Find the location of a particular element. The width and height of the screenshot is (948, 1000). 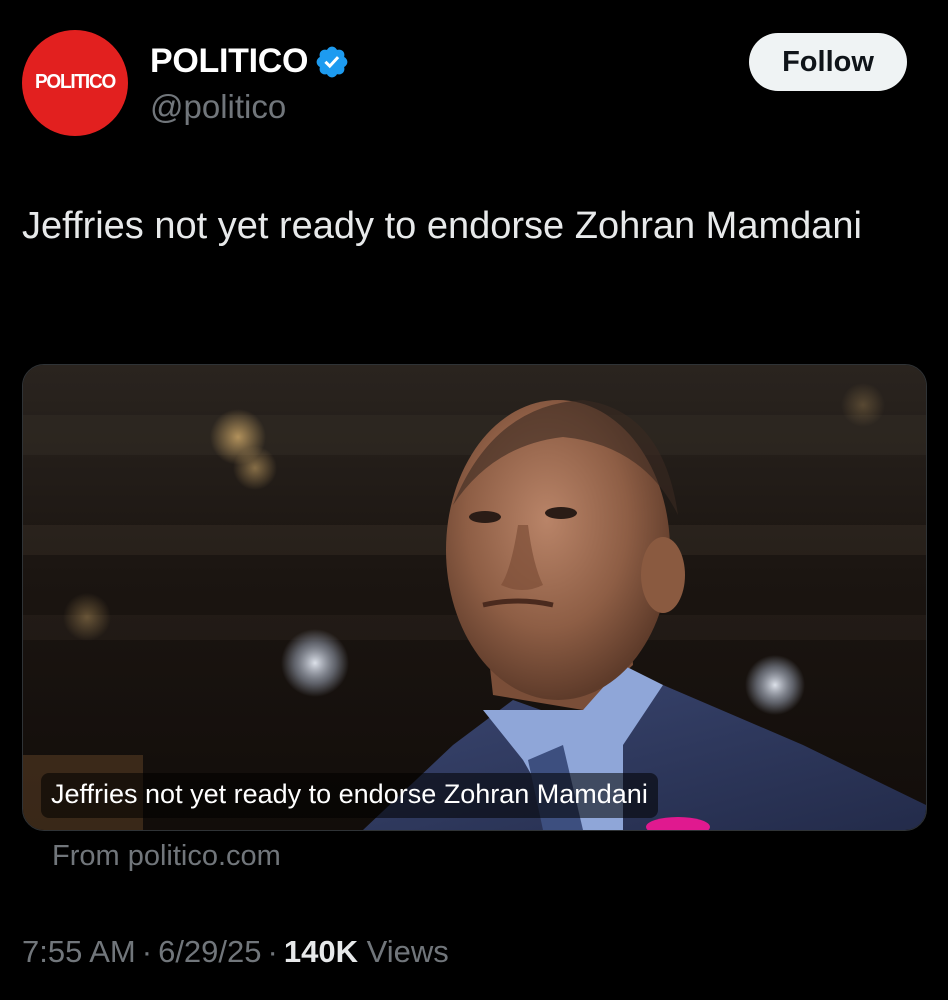

tweet-meta: 7:55 AM · 6/29/25 · 140K Views is located at coordinates (235, 952).